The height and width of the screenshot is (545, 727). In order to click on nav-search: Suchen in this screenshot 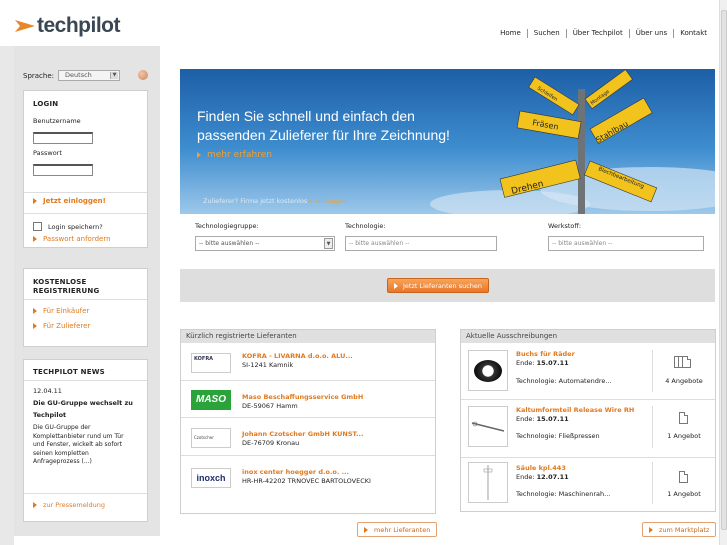, I will do `click(546, 33)`.